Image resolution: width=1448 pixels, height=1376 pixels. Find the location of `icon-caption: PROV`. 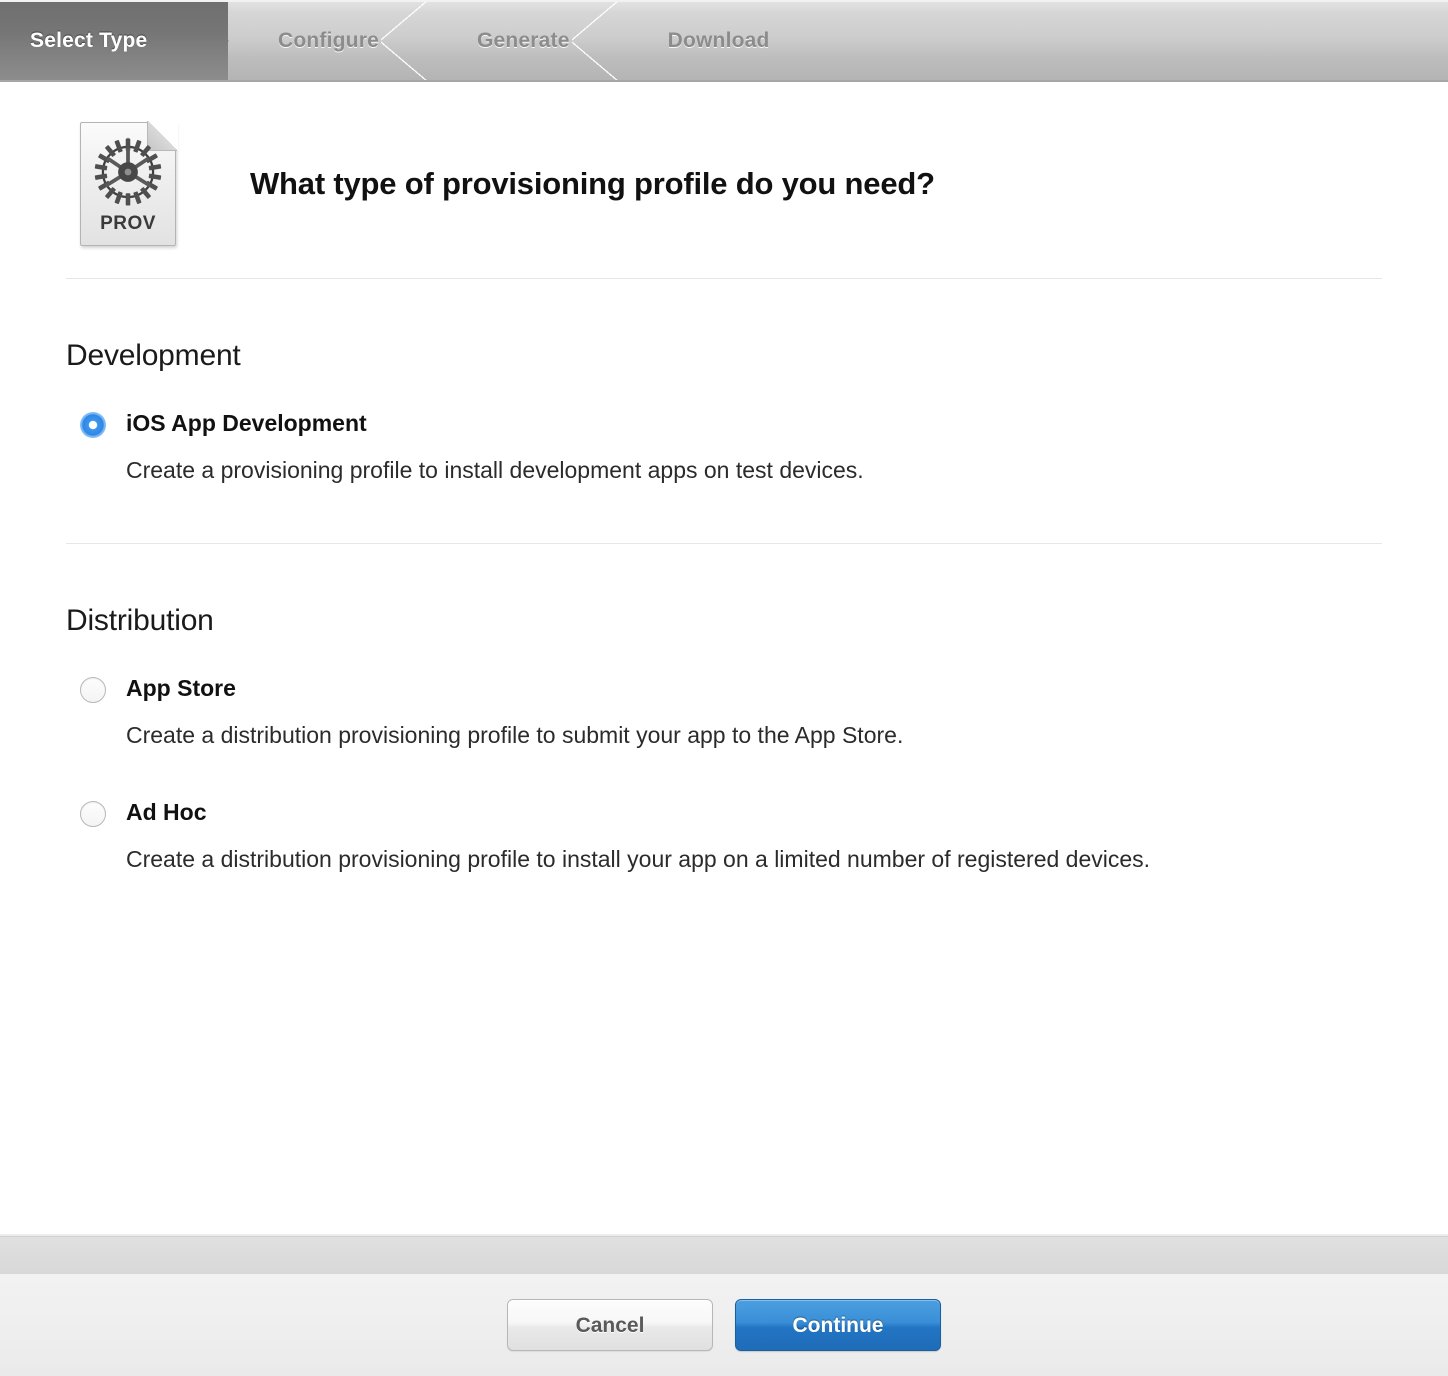

icon-caption: PROV is located at coordinates (128, 223).